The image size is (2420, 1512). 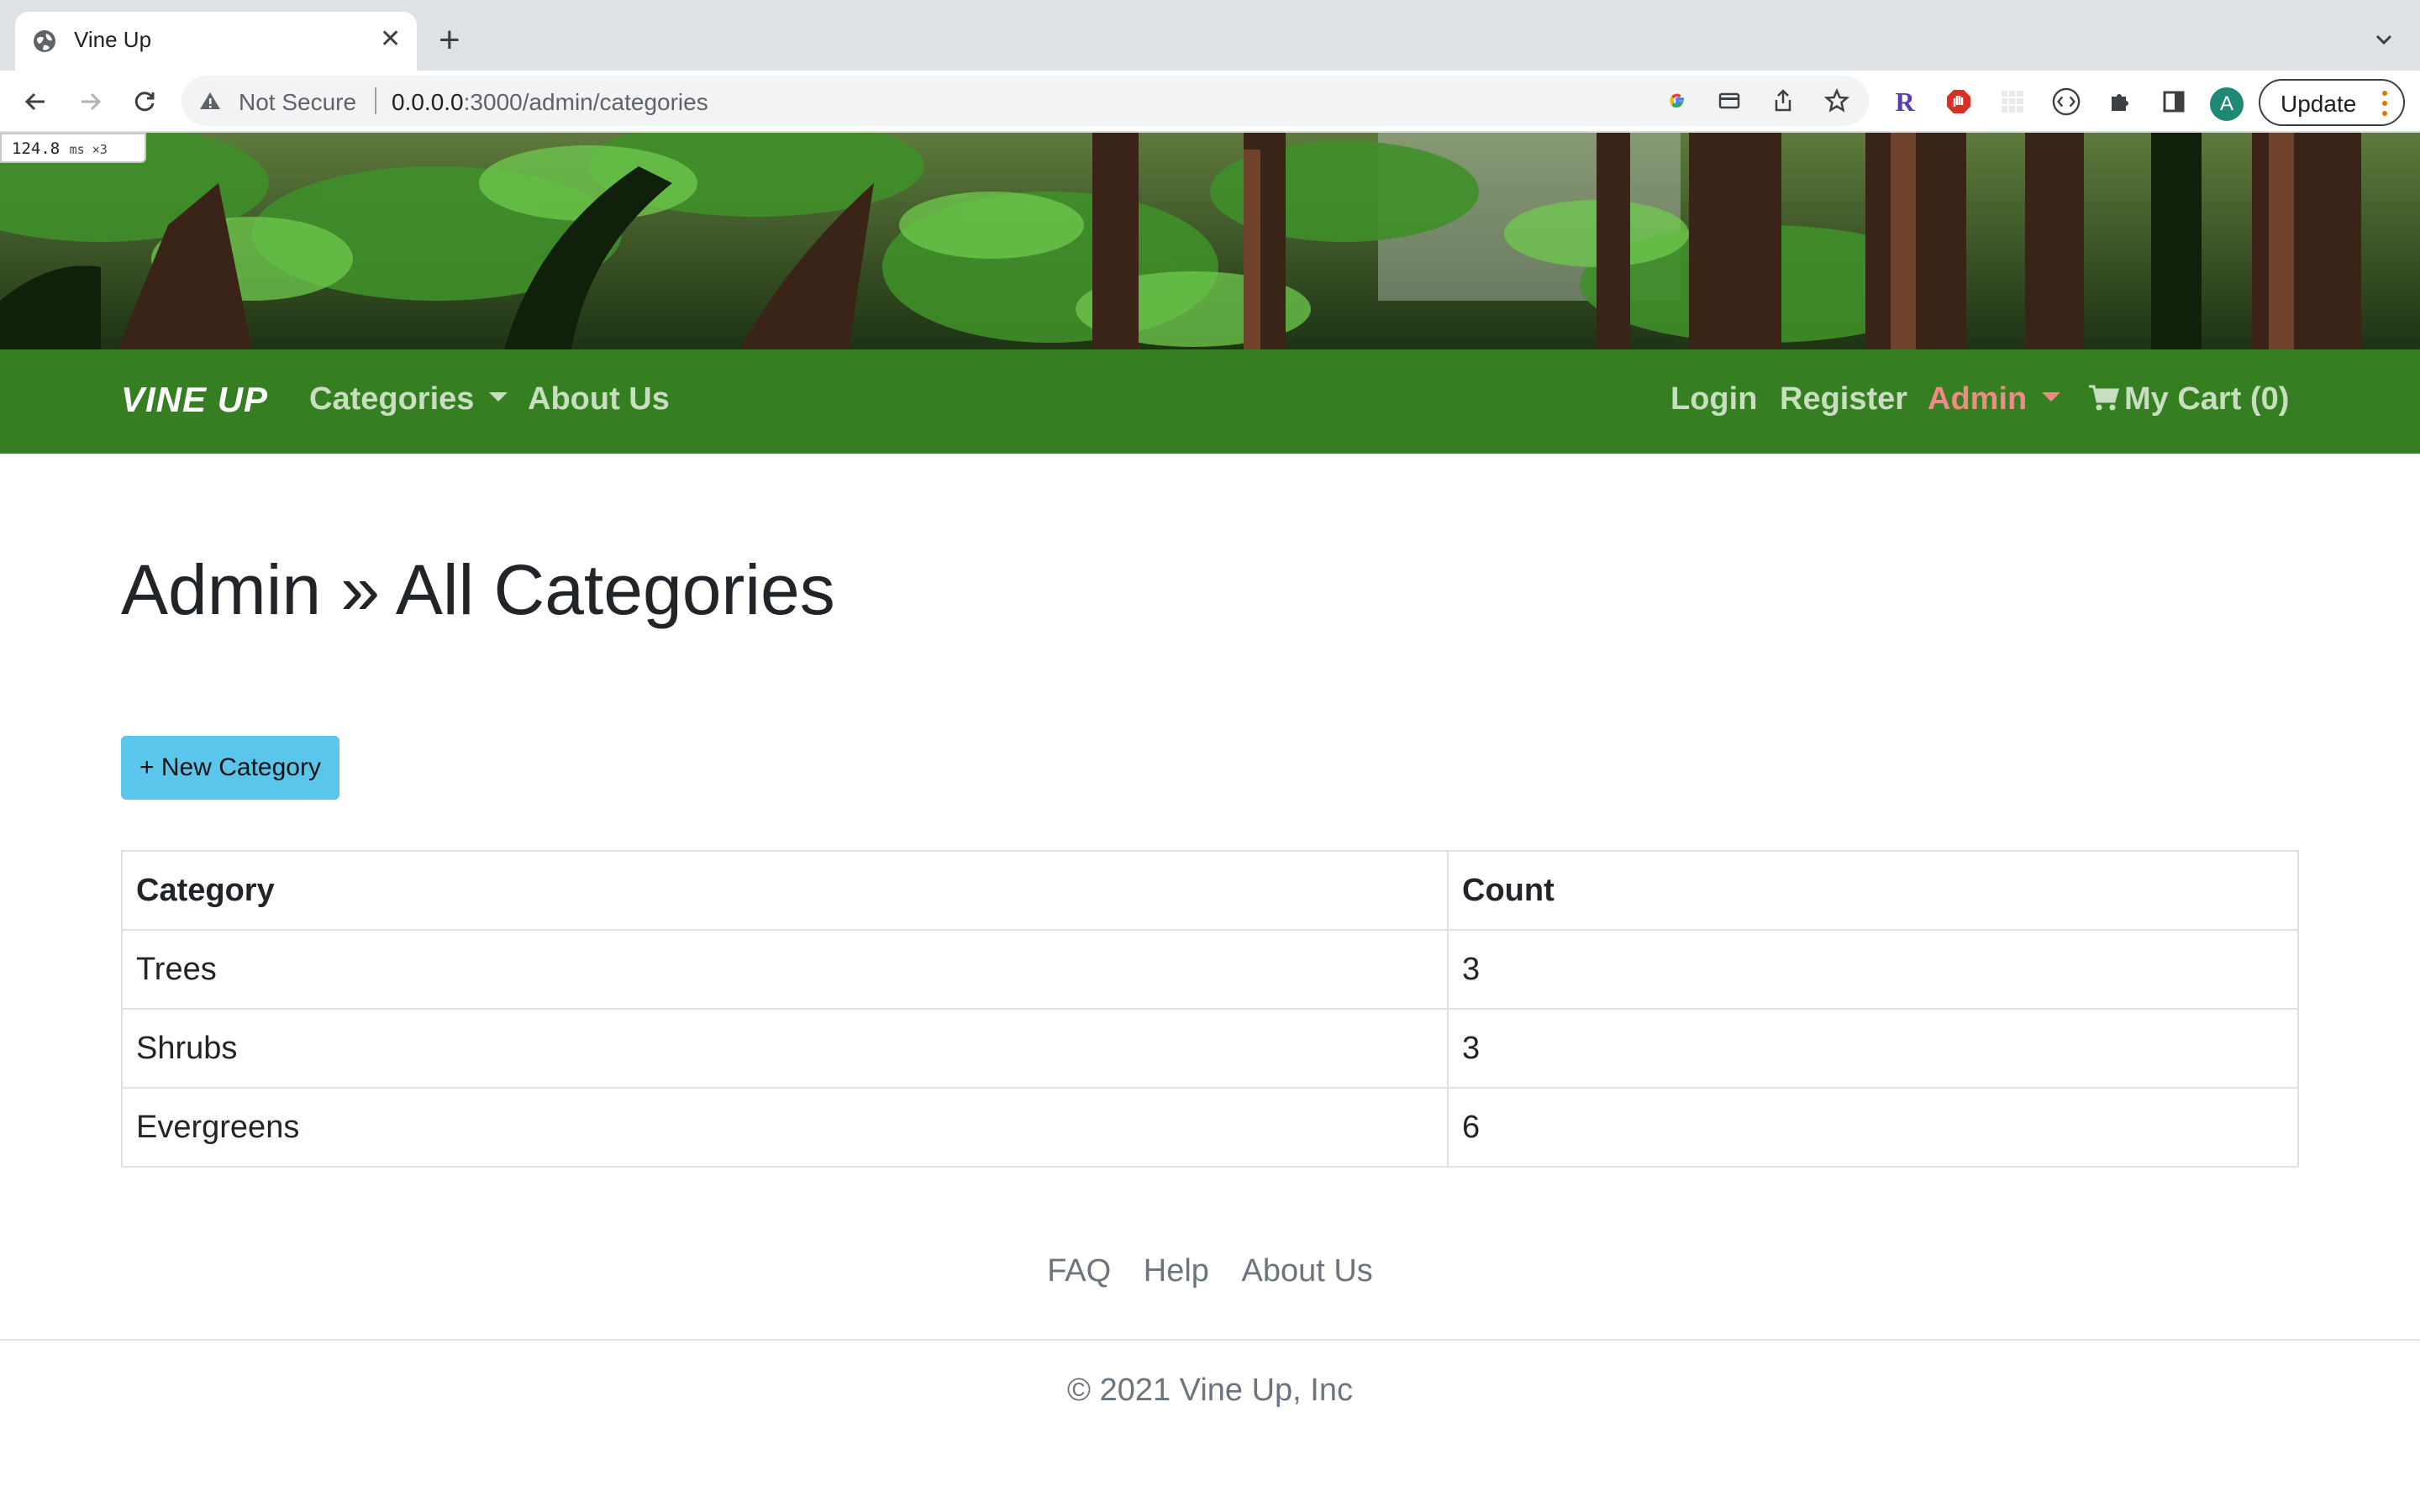 I want to click on share-icon, so click(x=1784, y=100).